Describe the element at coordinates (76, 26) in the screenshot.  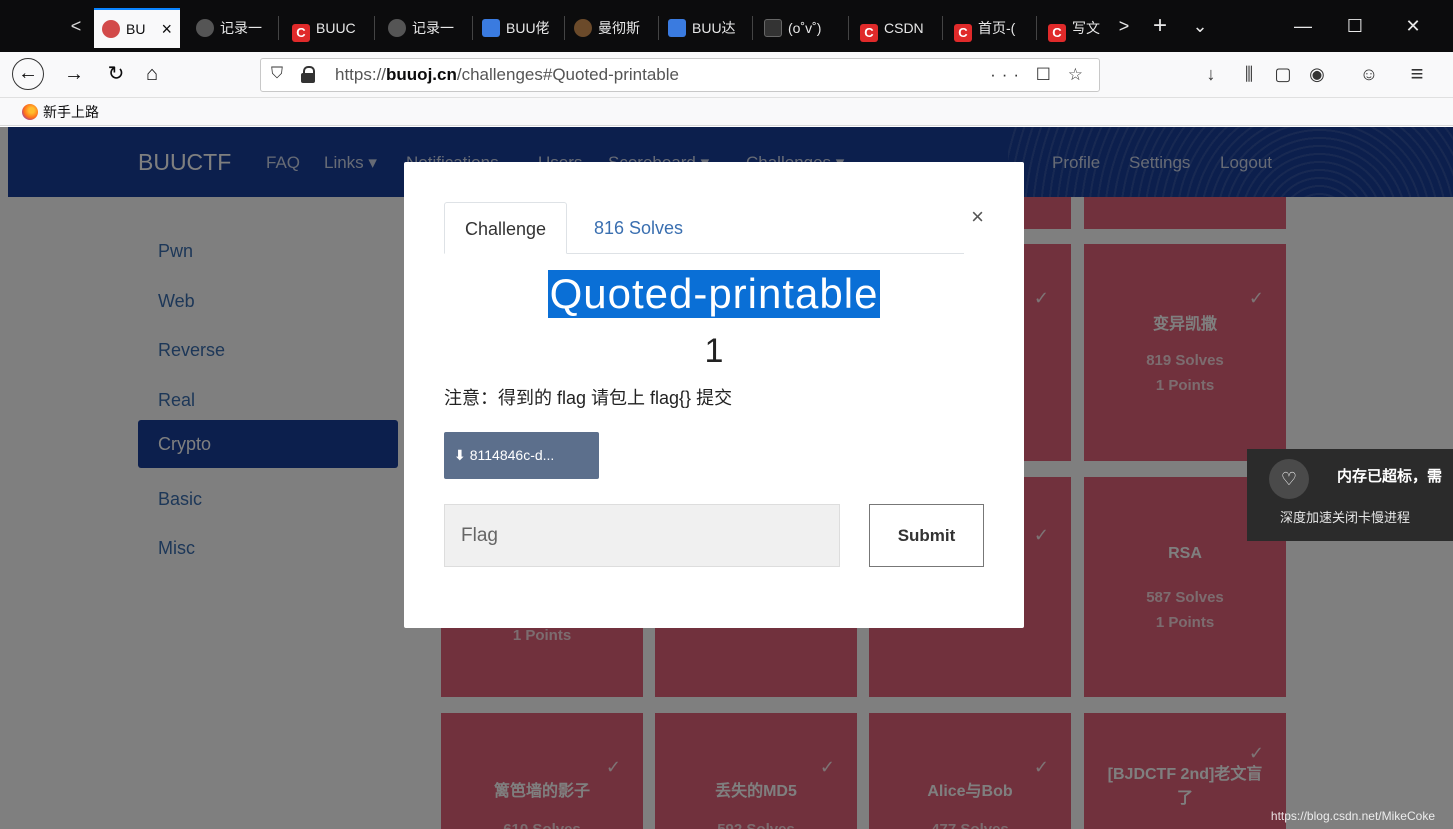
I see `tab-scroll-left-icon: <` at that location.